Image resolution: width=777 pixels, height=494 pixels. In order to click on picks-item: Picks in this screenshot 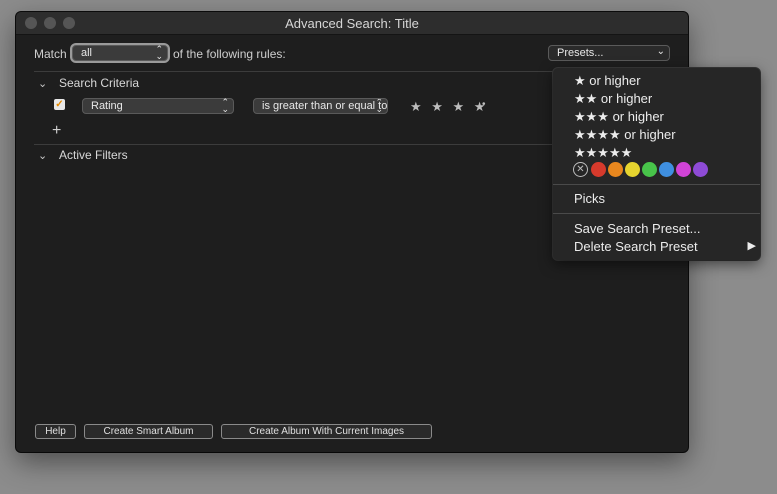, I will do `click(589, 198)`.